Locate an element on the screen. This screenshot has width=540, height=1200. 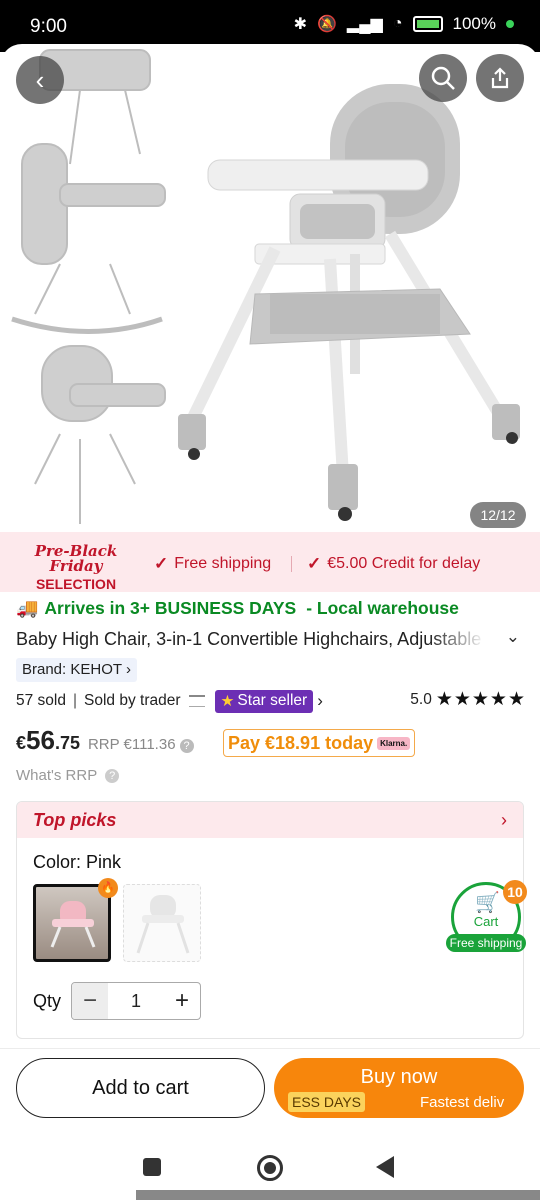
cart-icon: 🛒 is located at coordinates (487, 903).